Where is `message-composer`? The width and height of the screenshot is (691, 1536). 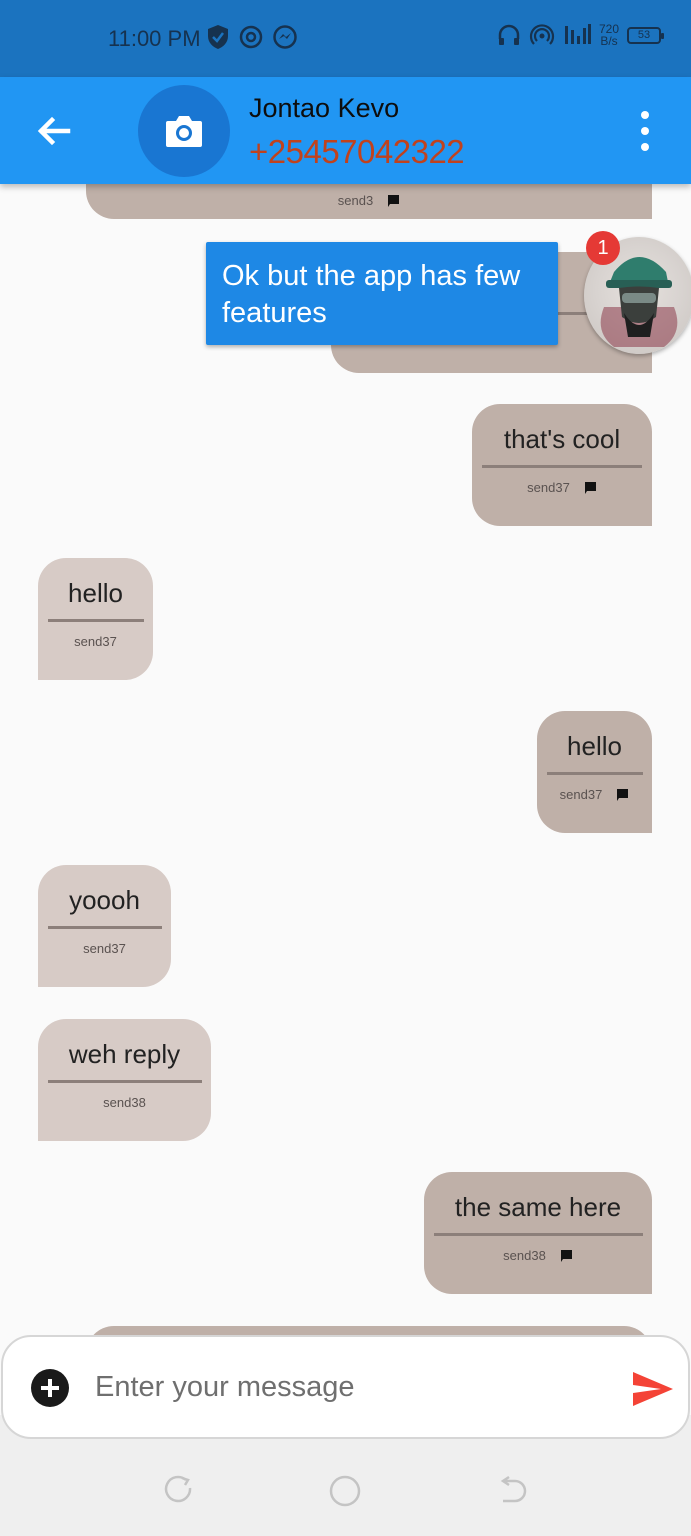 message-composer is located at coordinates (345, 1387).